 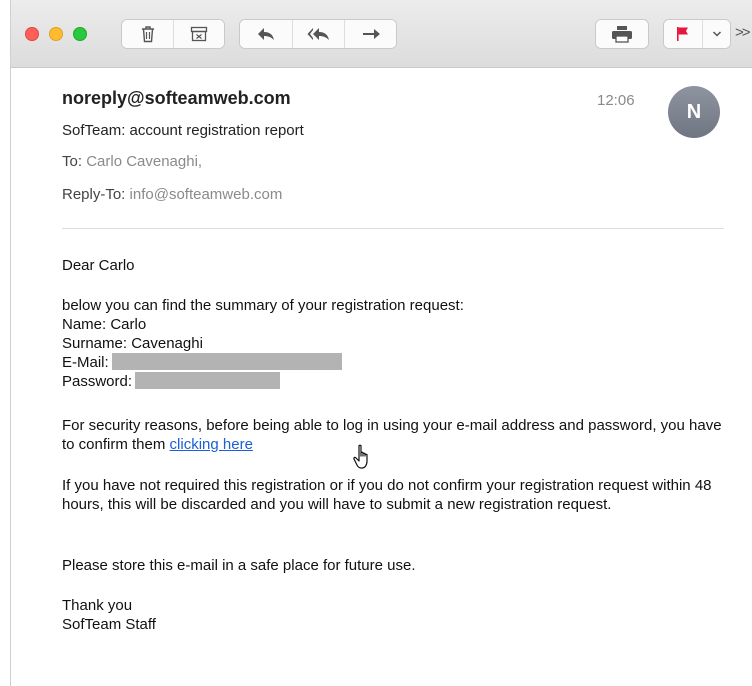 I want to click on email-redaction, so click(x=226, y=361).